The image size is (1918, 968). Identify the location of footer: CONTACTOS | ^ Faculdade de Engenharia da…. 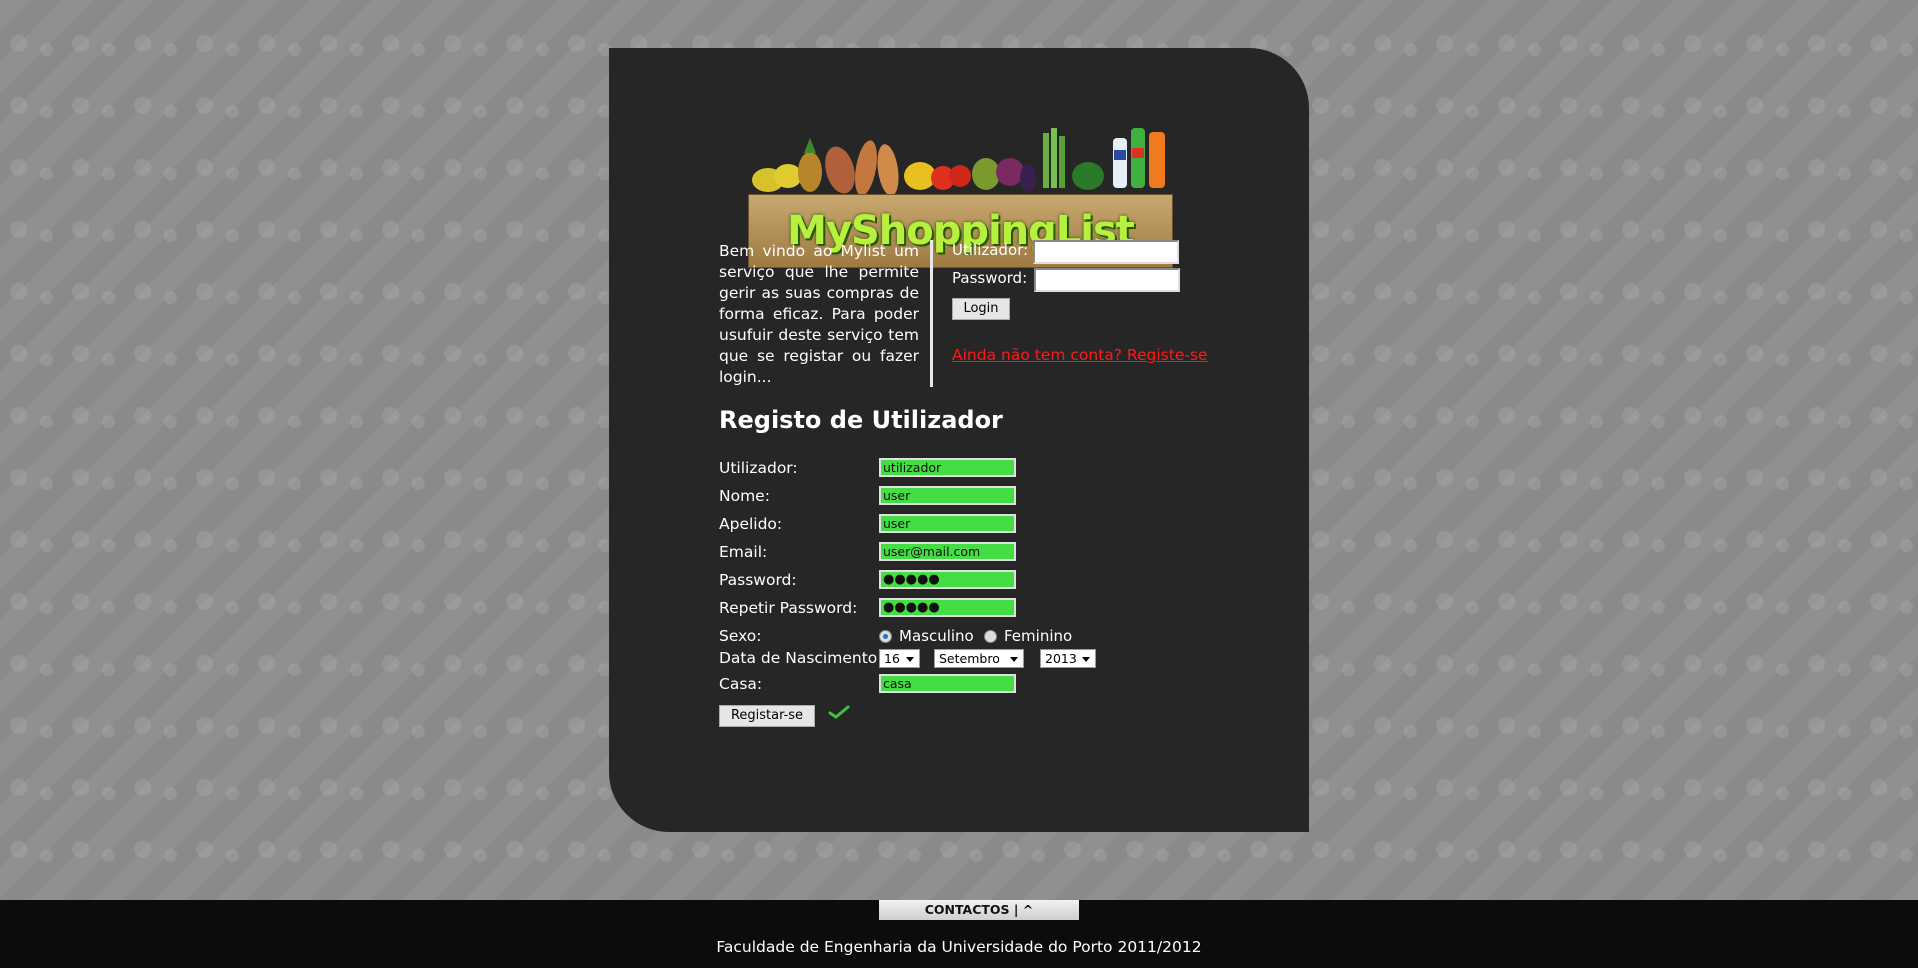
(959, 934).